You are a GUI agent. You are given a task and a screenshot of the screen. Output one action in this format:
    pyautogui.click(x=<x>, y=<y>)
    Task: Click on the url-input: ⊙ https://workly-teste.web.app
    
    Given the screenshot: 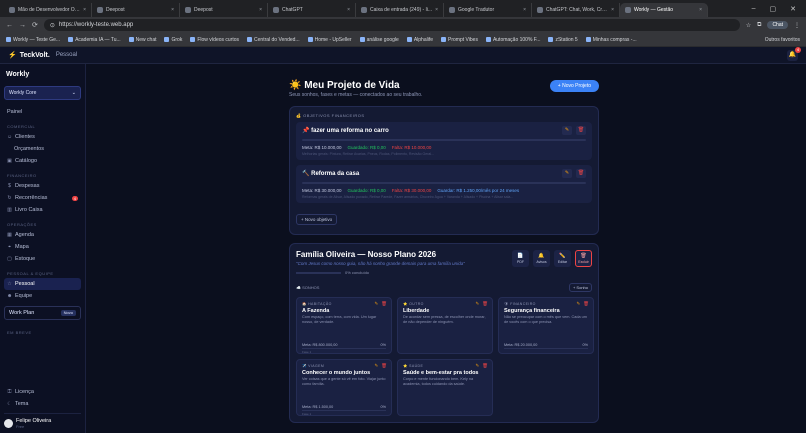 What is the action you would take?
    pyautogui.click(x=391, y=25)
    